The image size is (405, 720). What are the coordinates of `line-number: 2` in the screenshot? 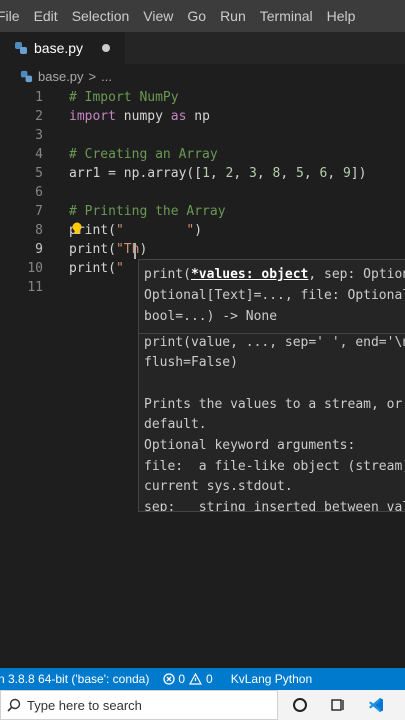 It's located at (39, 116).